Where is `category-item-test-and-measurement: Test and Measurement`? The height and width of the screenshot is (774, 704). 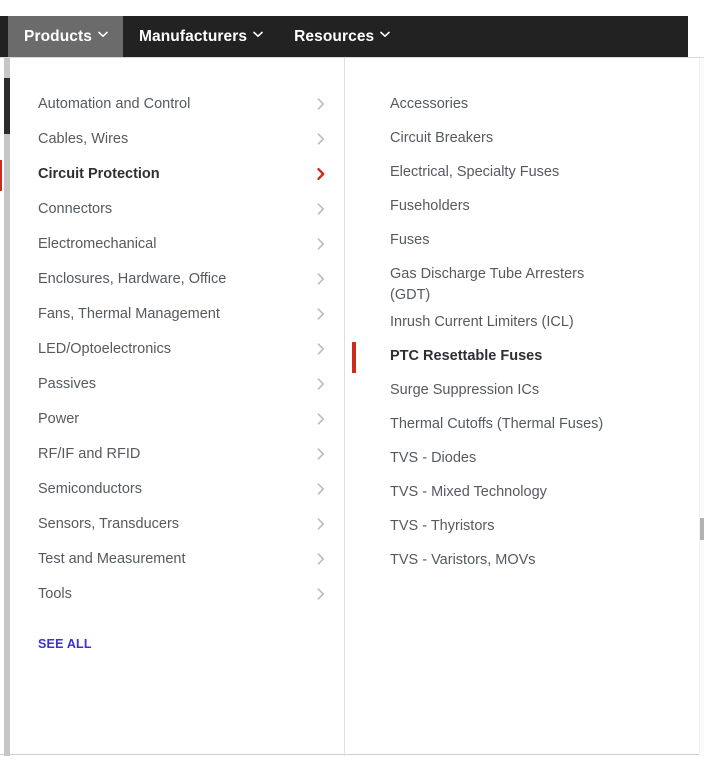
category-item-test-and-measurement: Test and Measurement is located at coordinates (178, 560).